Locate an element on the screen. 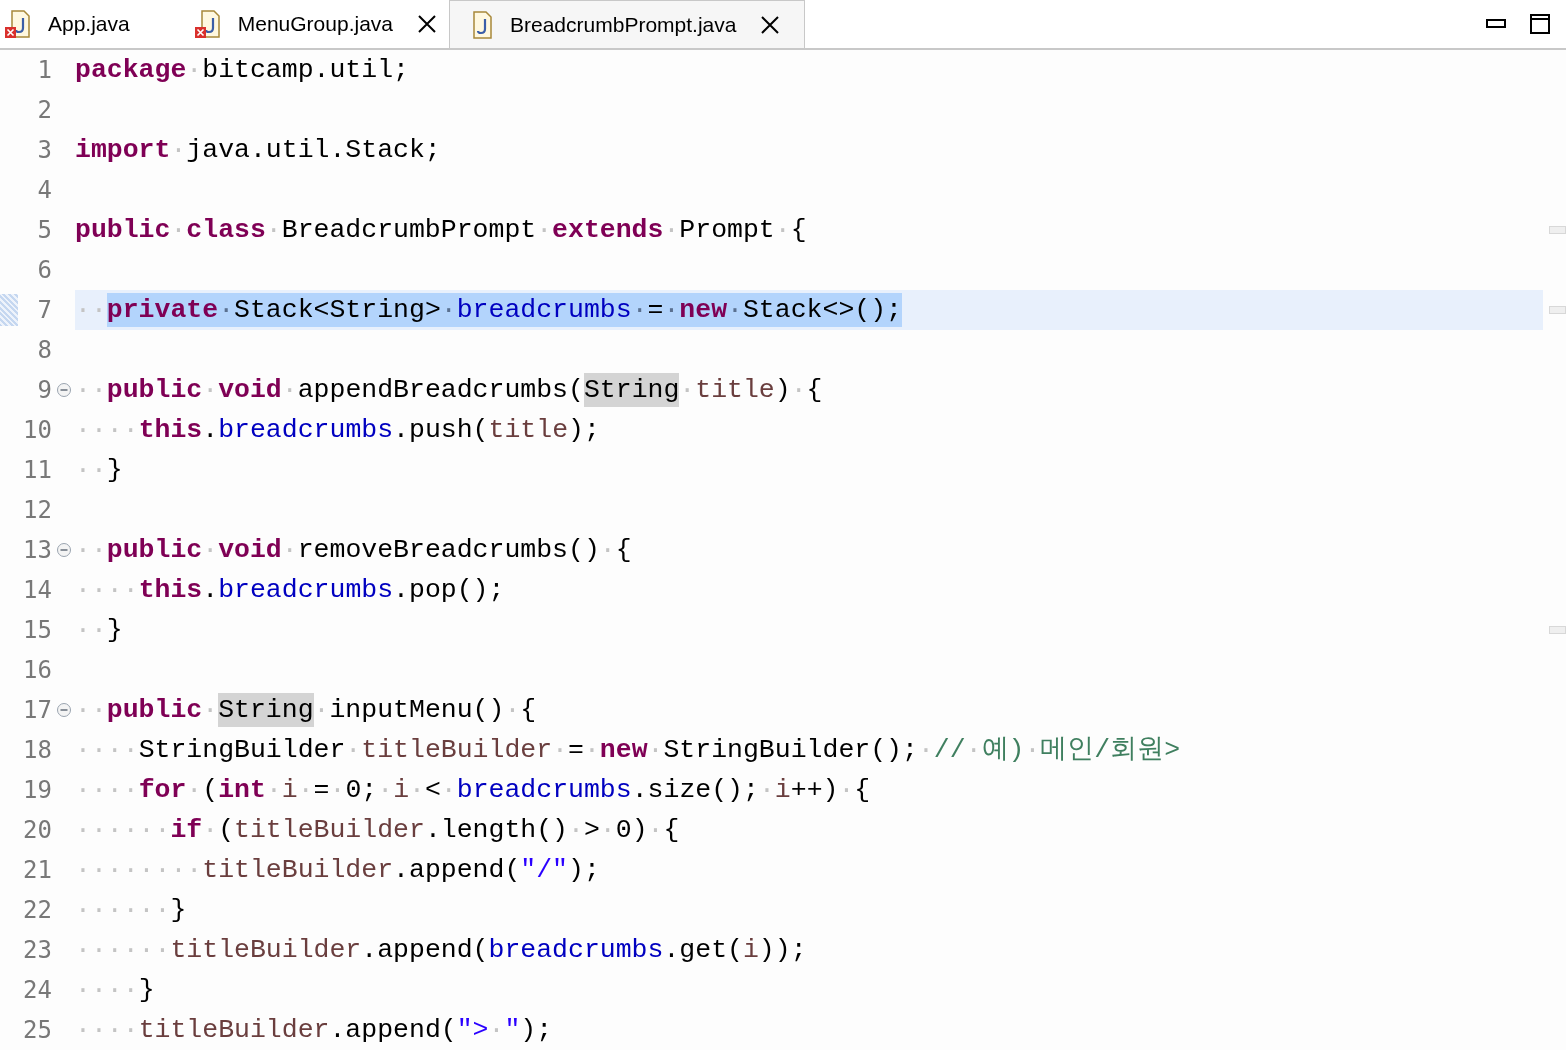 The width and height of the screenshot is (1566, 1062). code-text: = is located at coordinates (576, 750).